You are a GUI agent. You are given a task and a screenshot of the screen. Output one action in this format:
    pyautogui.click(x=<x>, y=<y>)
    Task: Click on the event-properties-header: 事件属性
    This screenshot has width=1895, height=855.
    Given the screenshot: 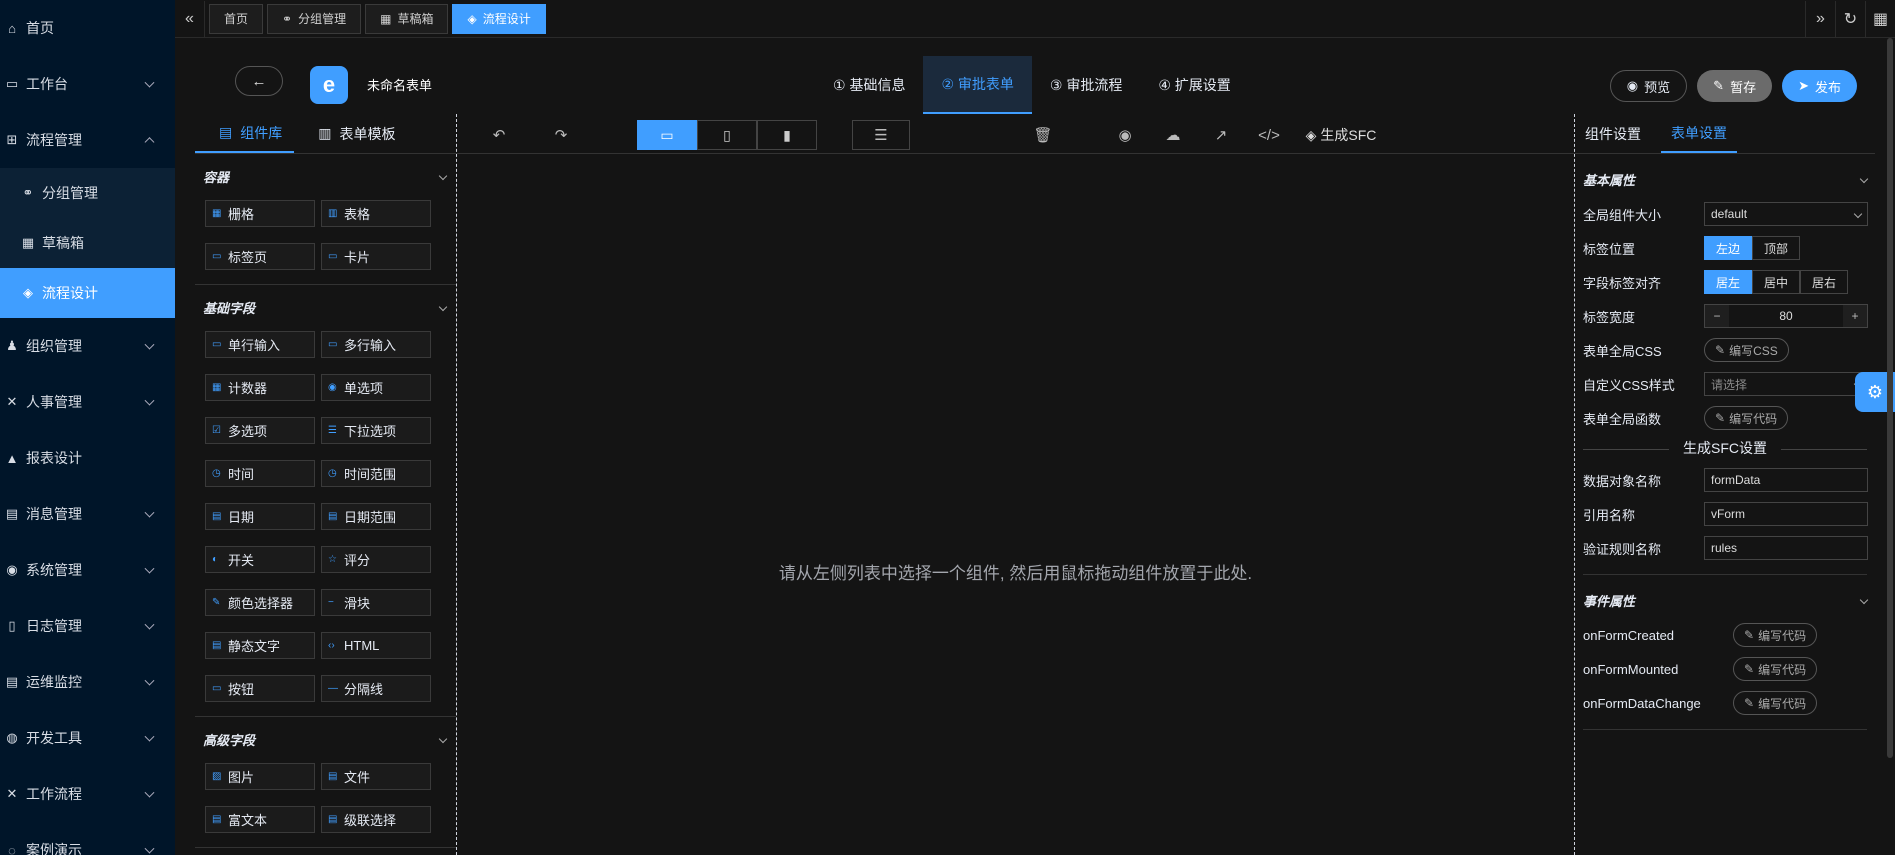 What is the action you would take?
    pyautogui.click(x=1725, y=600)
    